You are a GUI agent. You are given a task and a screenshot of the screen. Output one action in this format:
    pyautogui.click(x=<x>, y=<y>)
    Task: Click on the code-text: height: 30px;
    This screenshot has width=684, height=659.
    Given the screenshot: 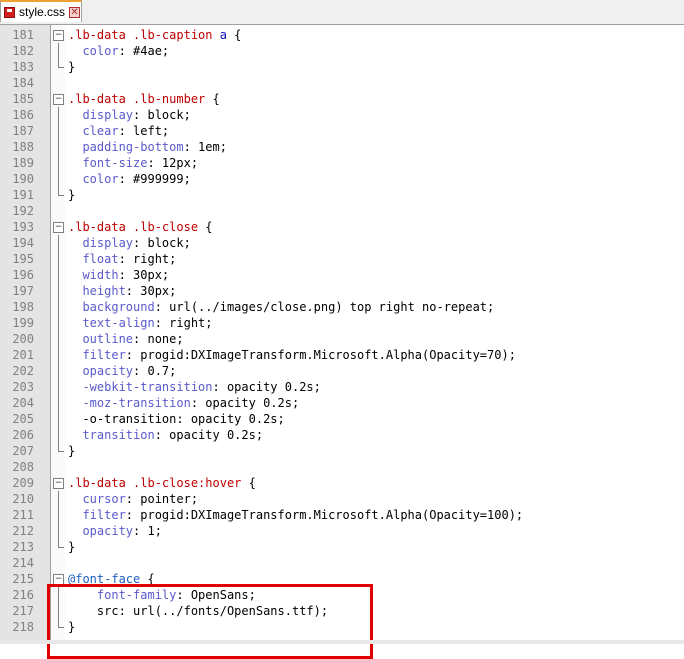 What is the action you would take?
    pyautogui.click(x=122, y=291)
    